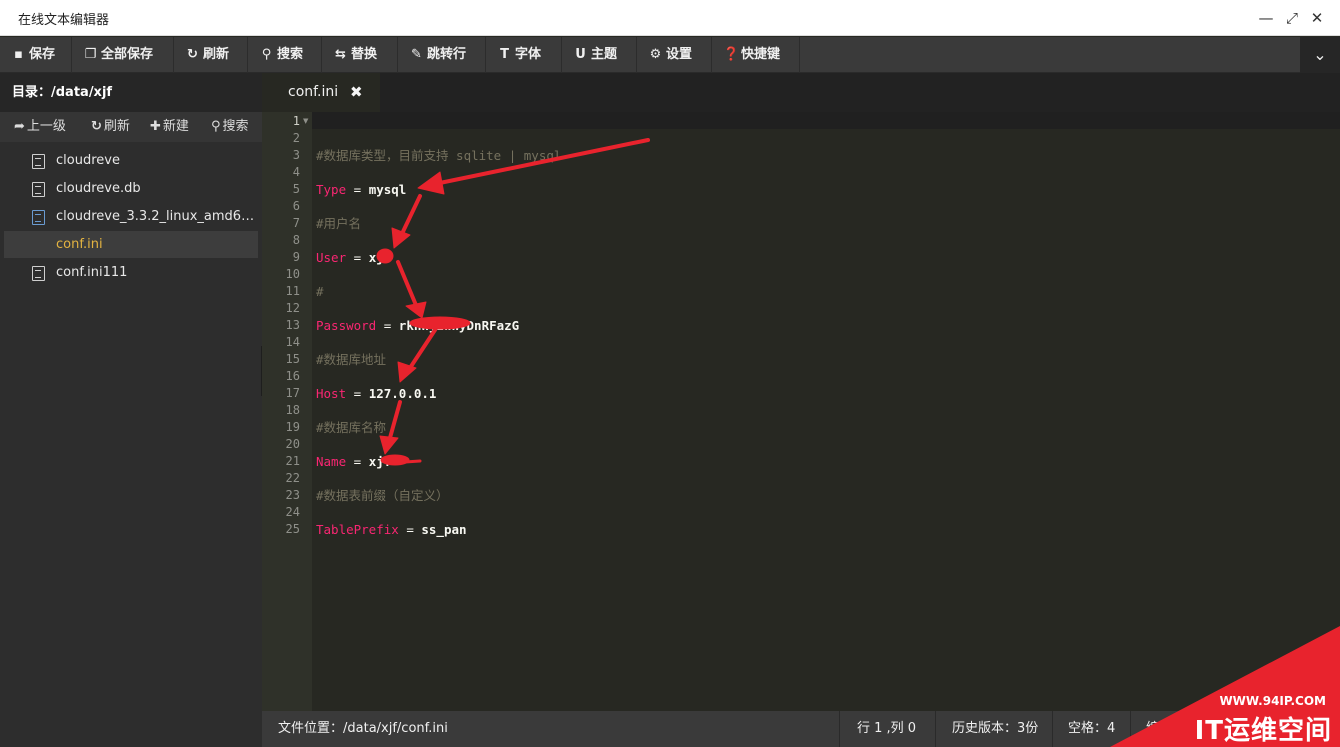  I want to click on ini-value: ss_pan, so click(444, 529).